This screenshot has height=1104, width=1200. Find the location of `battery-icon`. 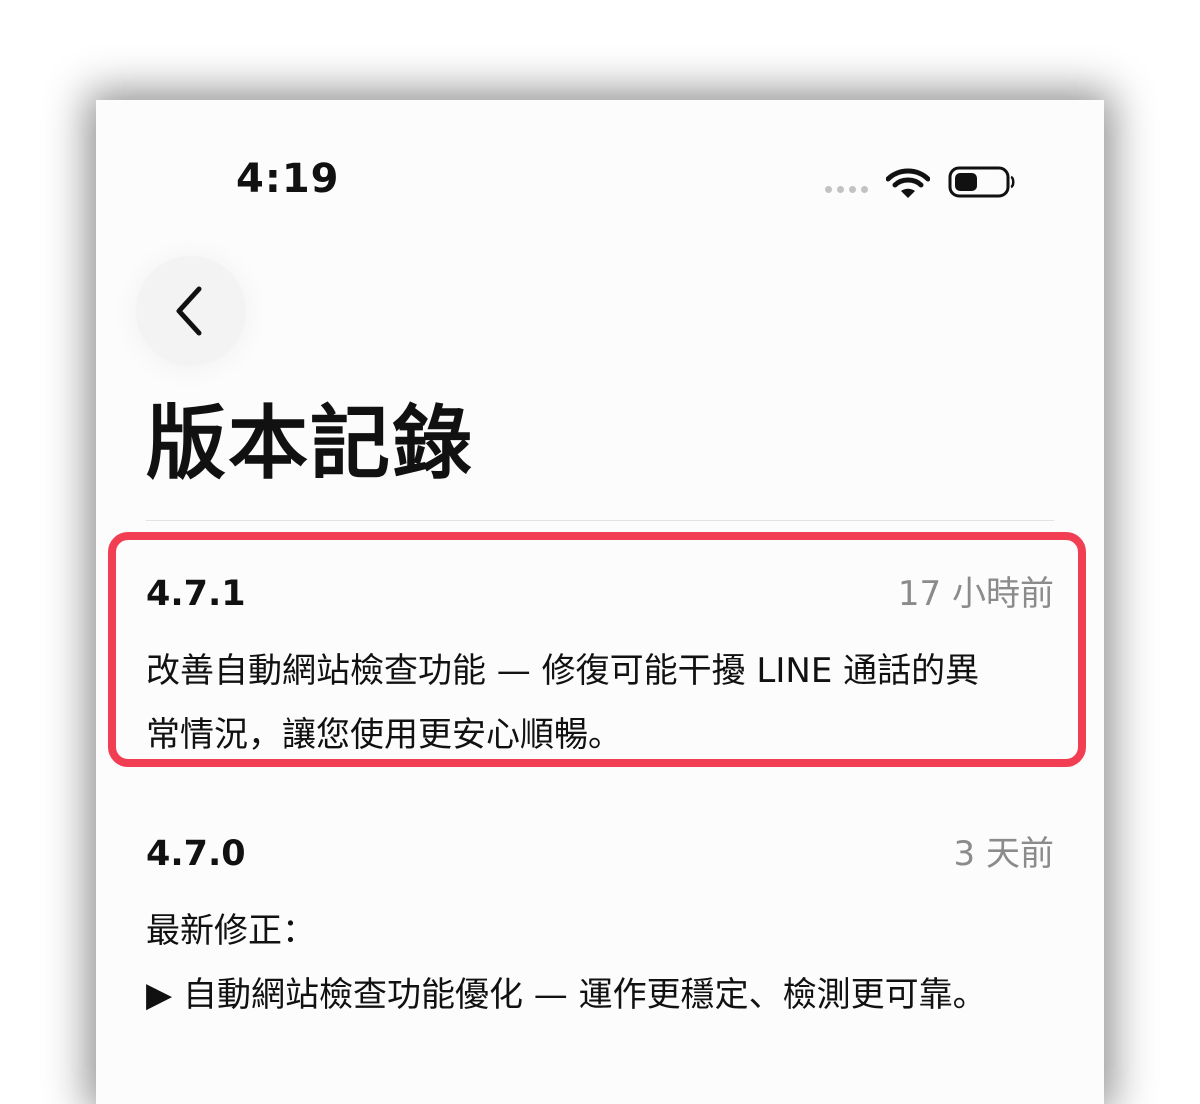

battery-icon is located at coordinates (981, 182).